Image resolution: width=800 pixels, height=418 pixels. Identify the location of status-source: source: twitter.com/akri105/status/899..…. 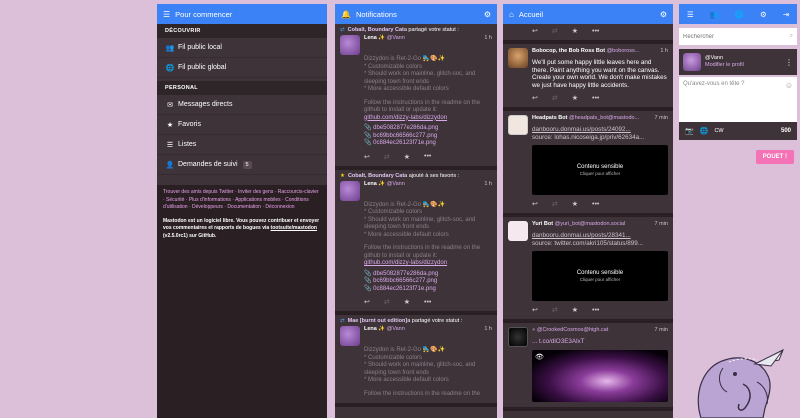
(600, 244).